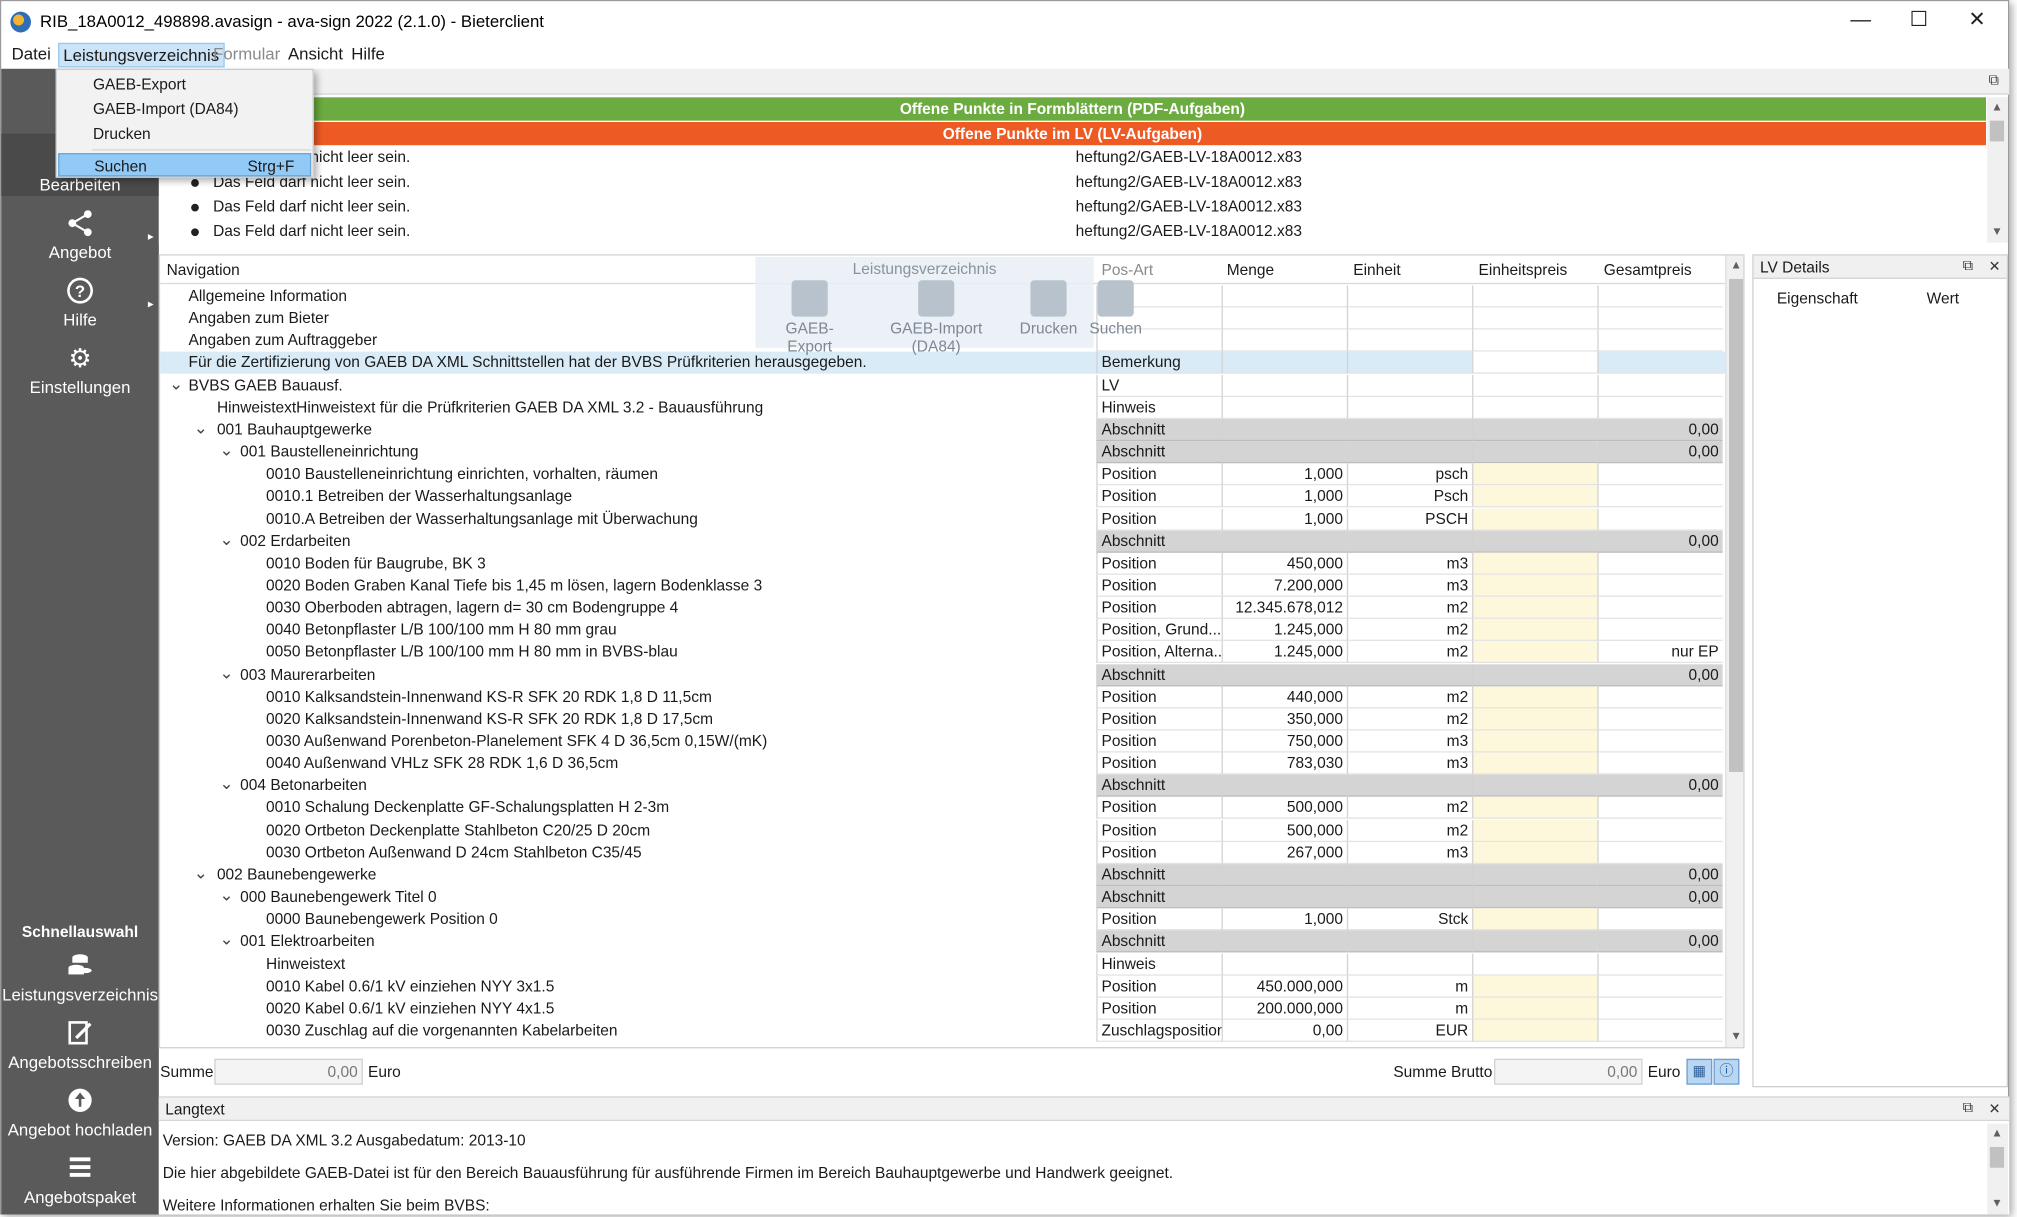 This screenshot has width=2017, height=1217. I want to click on quick-item-angebotsschreiben: Angebotsschreiben, so click(80, 1049).